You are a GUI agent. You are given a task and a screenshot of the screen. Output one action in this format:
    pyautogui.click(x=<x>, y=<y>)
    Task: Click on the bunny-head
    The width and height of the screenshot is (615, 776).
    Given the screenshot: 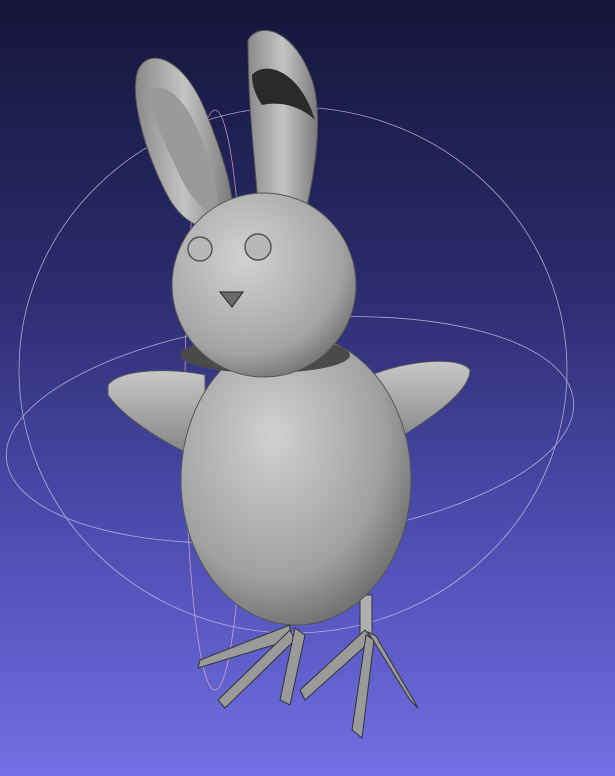 What is the action you would take?
    pyautogui.click(x=264, y=285)
    